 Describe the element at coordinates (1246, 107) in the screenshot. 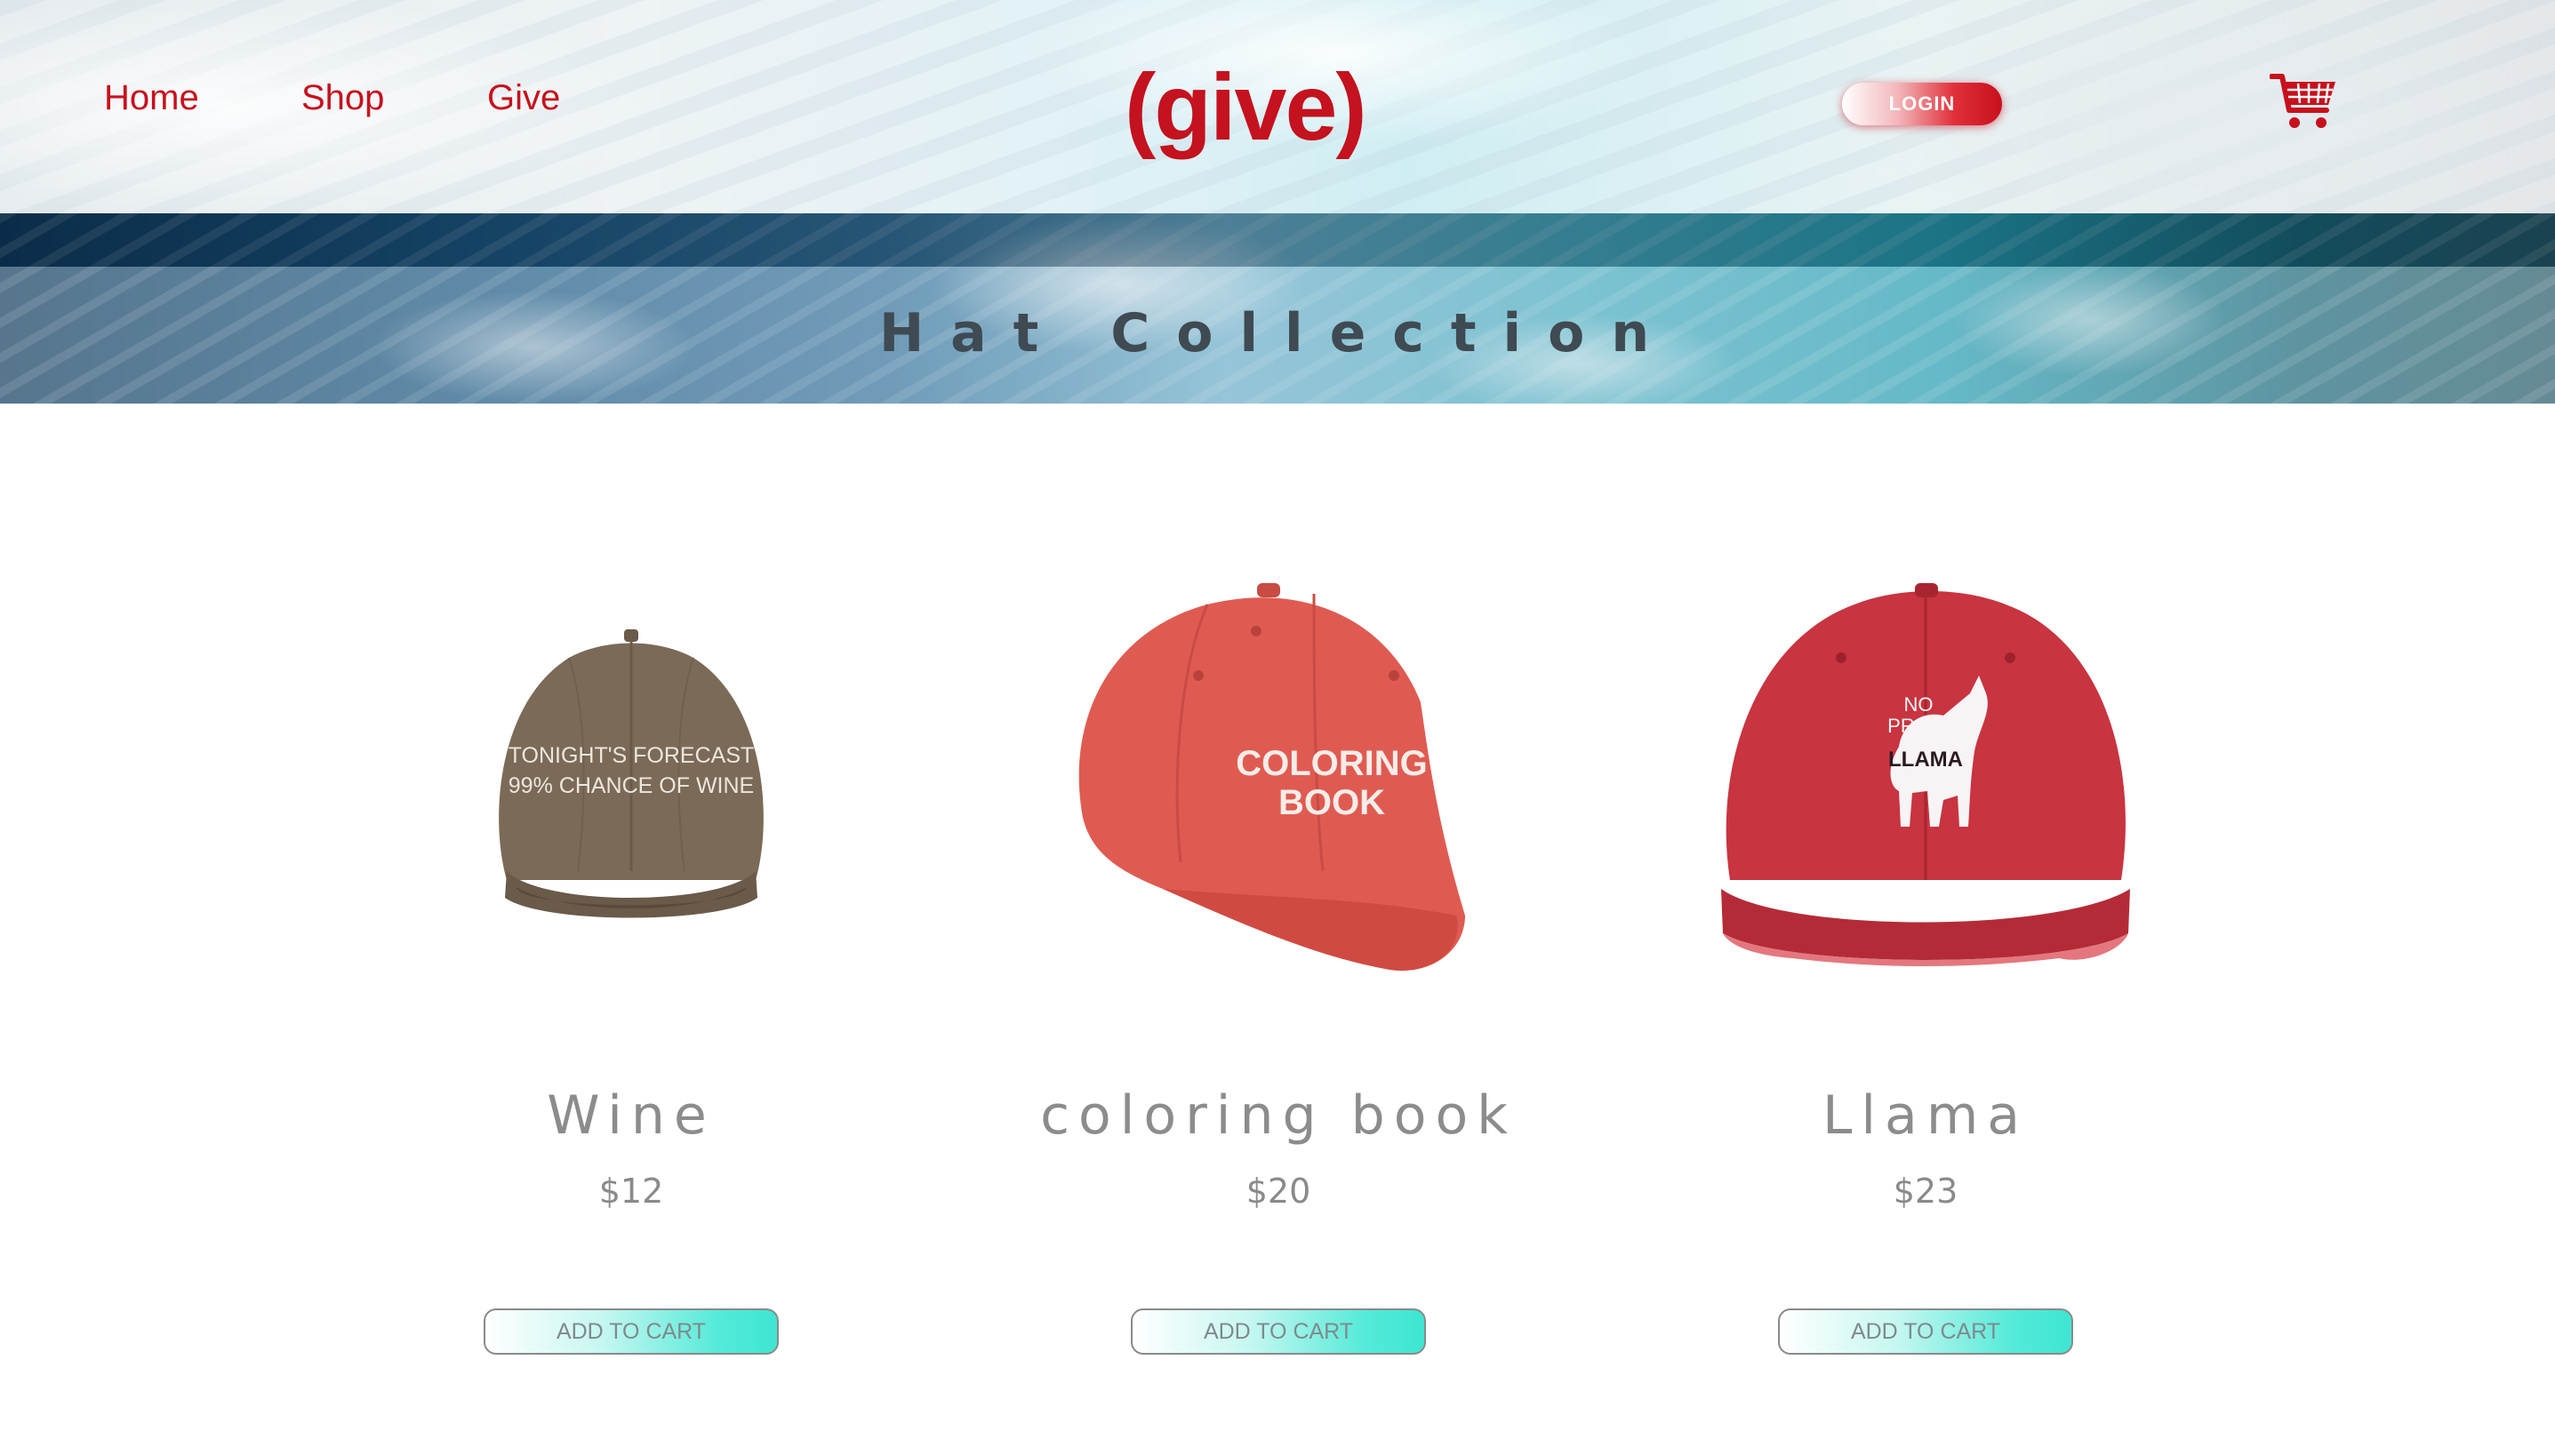

I see `brand-logo: (give)` at that location.